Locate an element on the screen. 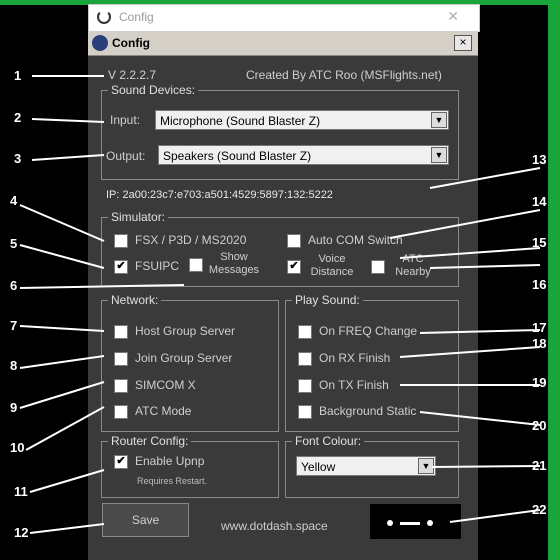 The height and width of the screenshot is (560, 560). simulator-title: Simulator: is located at coordinates (138, 217).